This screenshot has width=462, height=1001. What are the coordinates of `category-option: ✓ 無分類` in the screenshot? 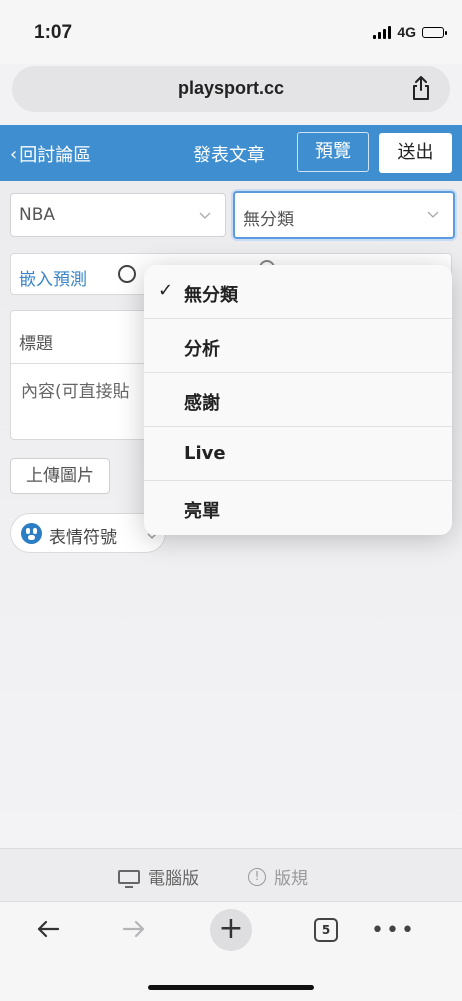 It's located at (298, 292).